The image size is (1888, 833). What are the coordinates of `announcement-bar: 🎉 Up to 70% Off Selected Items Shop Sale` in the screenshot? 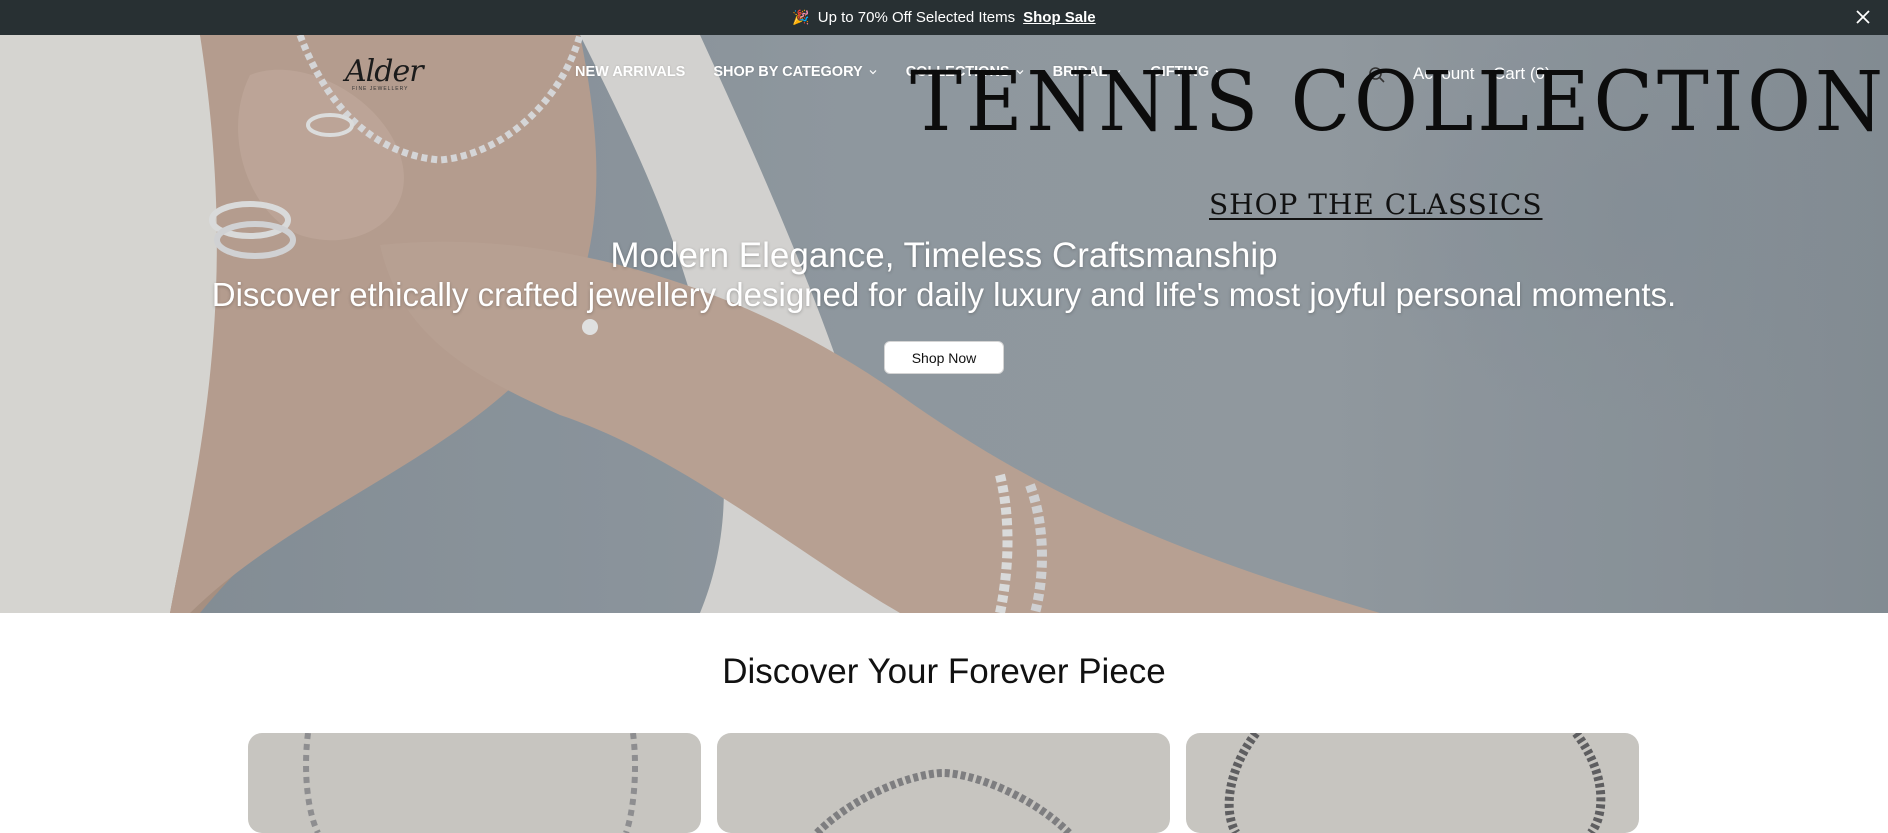 It's located at (944, 17).